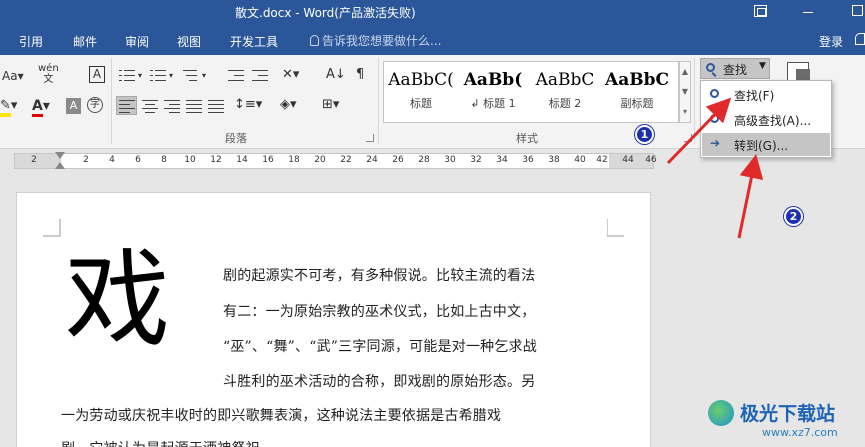  I want to click on step-badge-2: 2, so click(793, 216).